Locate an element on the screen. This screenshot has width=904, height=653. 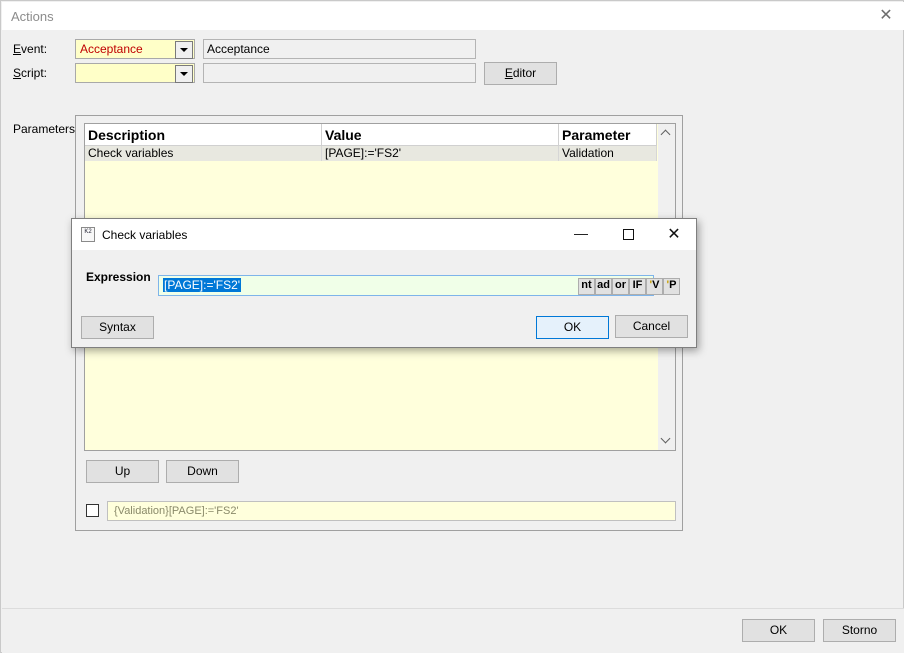
summary-field: {Validation}[PAGE]:='FS2' is located at coordinates (391, 511).